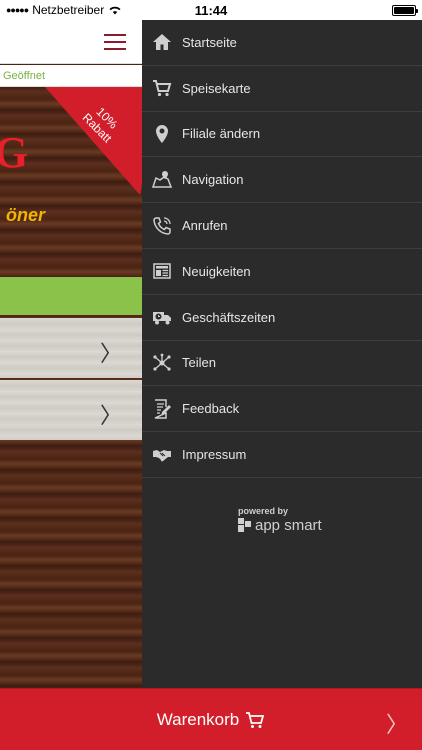 The image size is (422, 750). I want to click on signal-icon: ●●●●●, so click(17, 10).